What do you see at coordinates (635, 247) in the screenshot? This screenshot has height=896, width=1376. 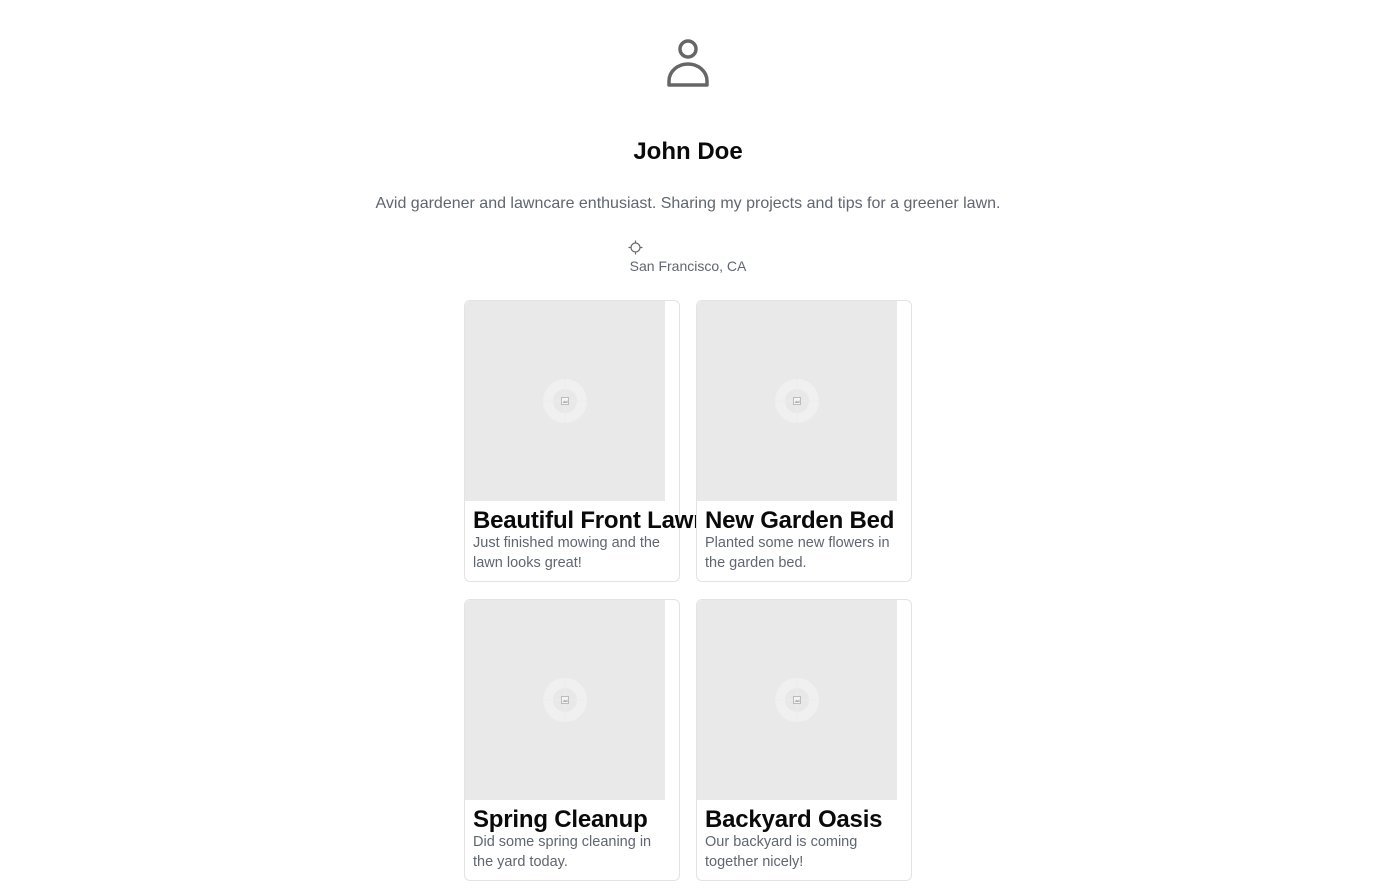 I see `crosshair-icon` at bounding box center [635, 247].